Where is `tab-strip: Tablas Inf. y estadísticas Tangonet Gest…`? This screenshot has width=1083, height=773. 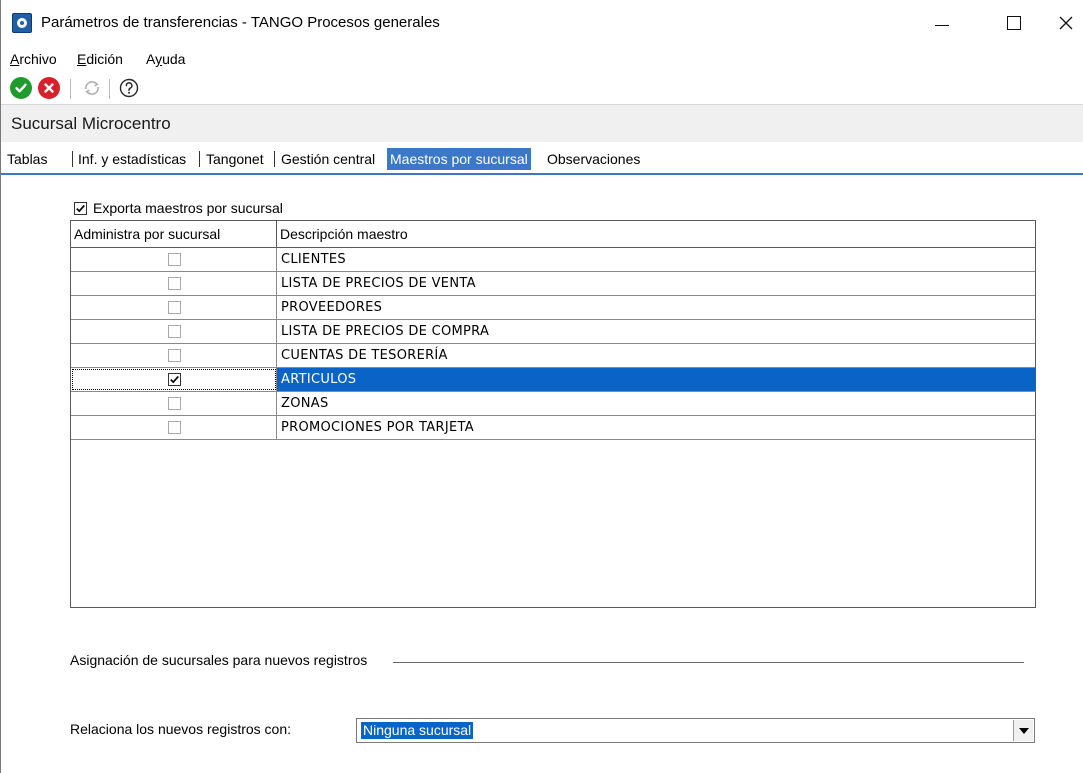 tab-strip: Tablas Inf. y estadísticas Tangonet Gest… is located at coordinates (542, 158).